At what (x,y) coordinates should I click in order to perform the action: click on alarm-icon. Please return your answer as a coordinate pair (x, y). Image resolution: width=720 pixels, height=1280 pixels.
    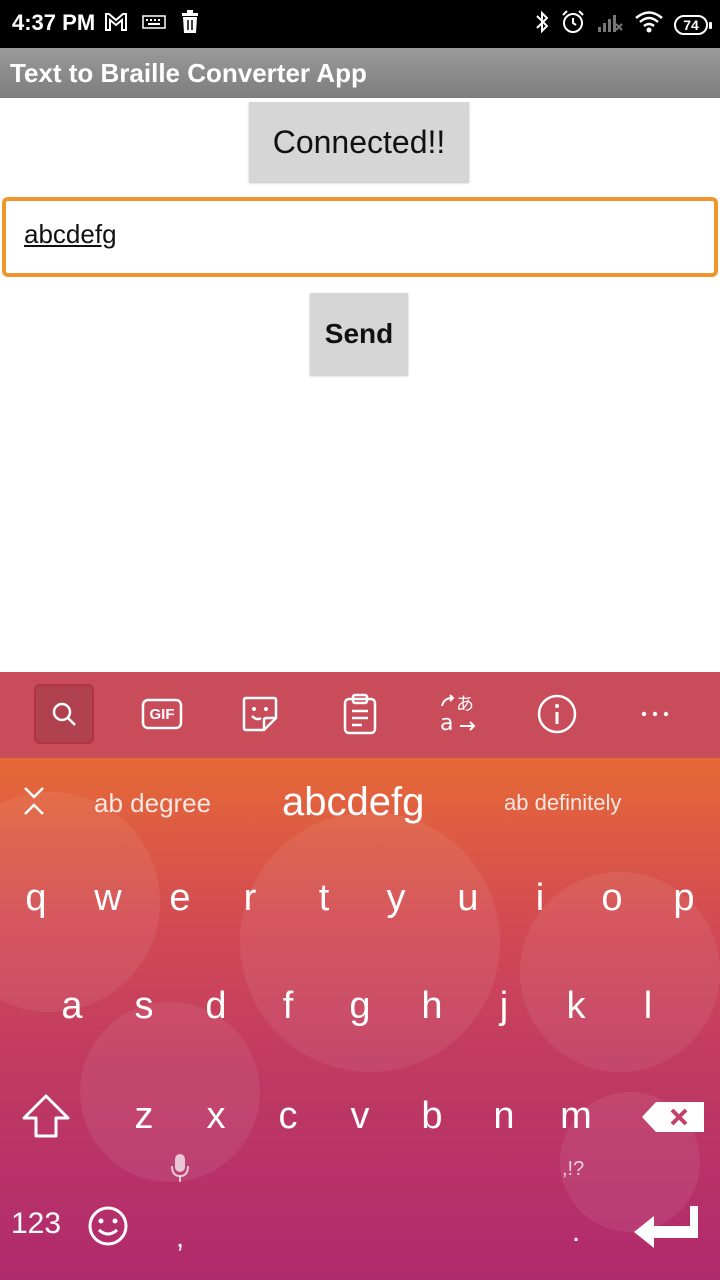
    Looking at the image, I should click on (573, 24).